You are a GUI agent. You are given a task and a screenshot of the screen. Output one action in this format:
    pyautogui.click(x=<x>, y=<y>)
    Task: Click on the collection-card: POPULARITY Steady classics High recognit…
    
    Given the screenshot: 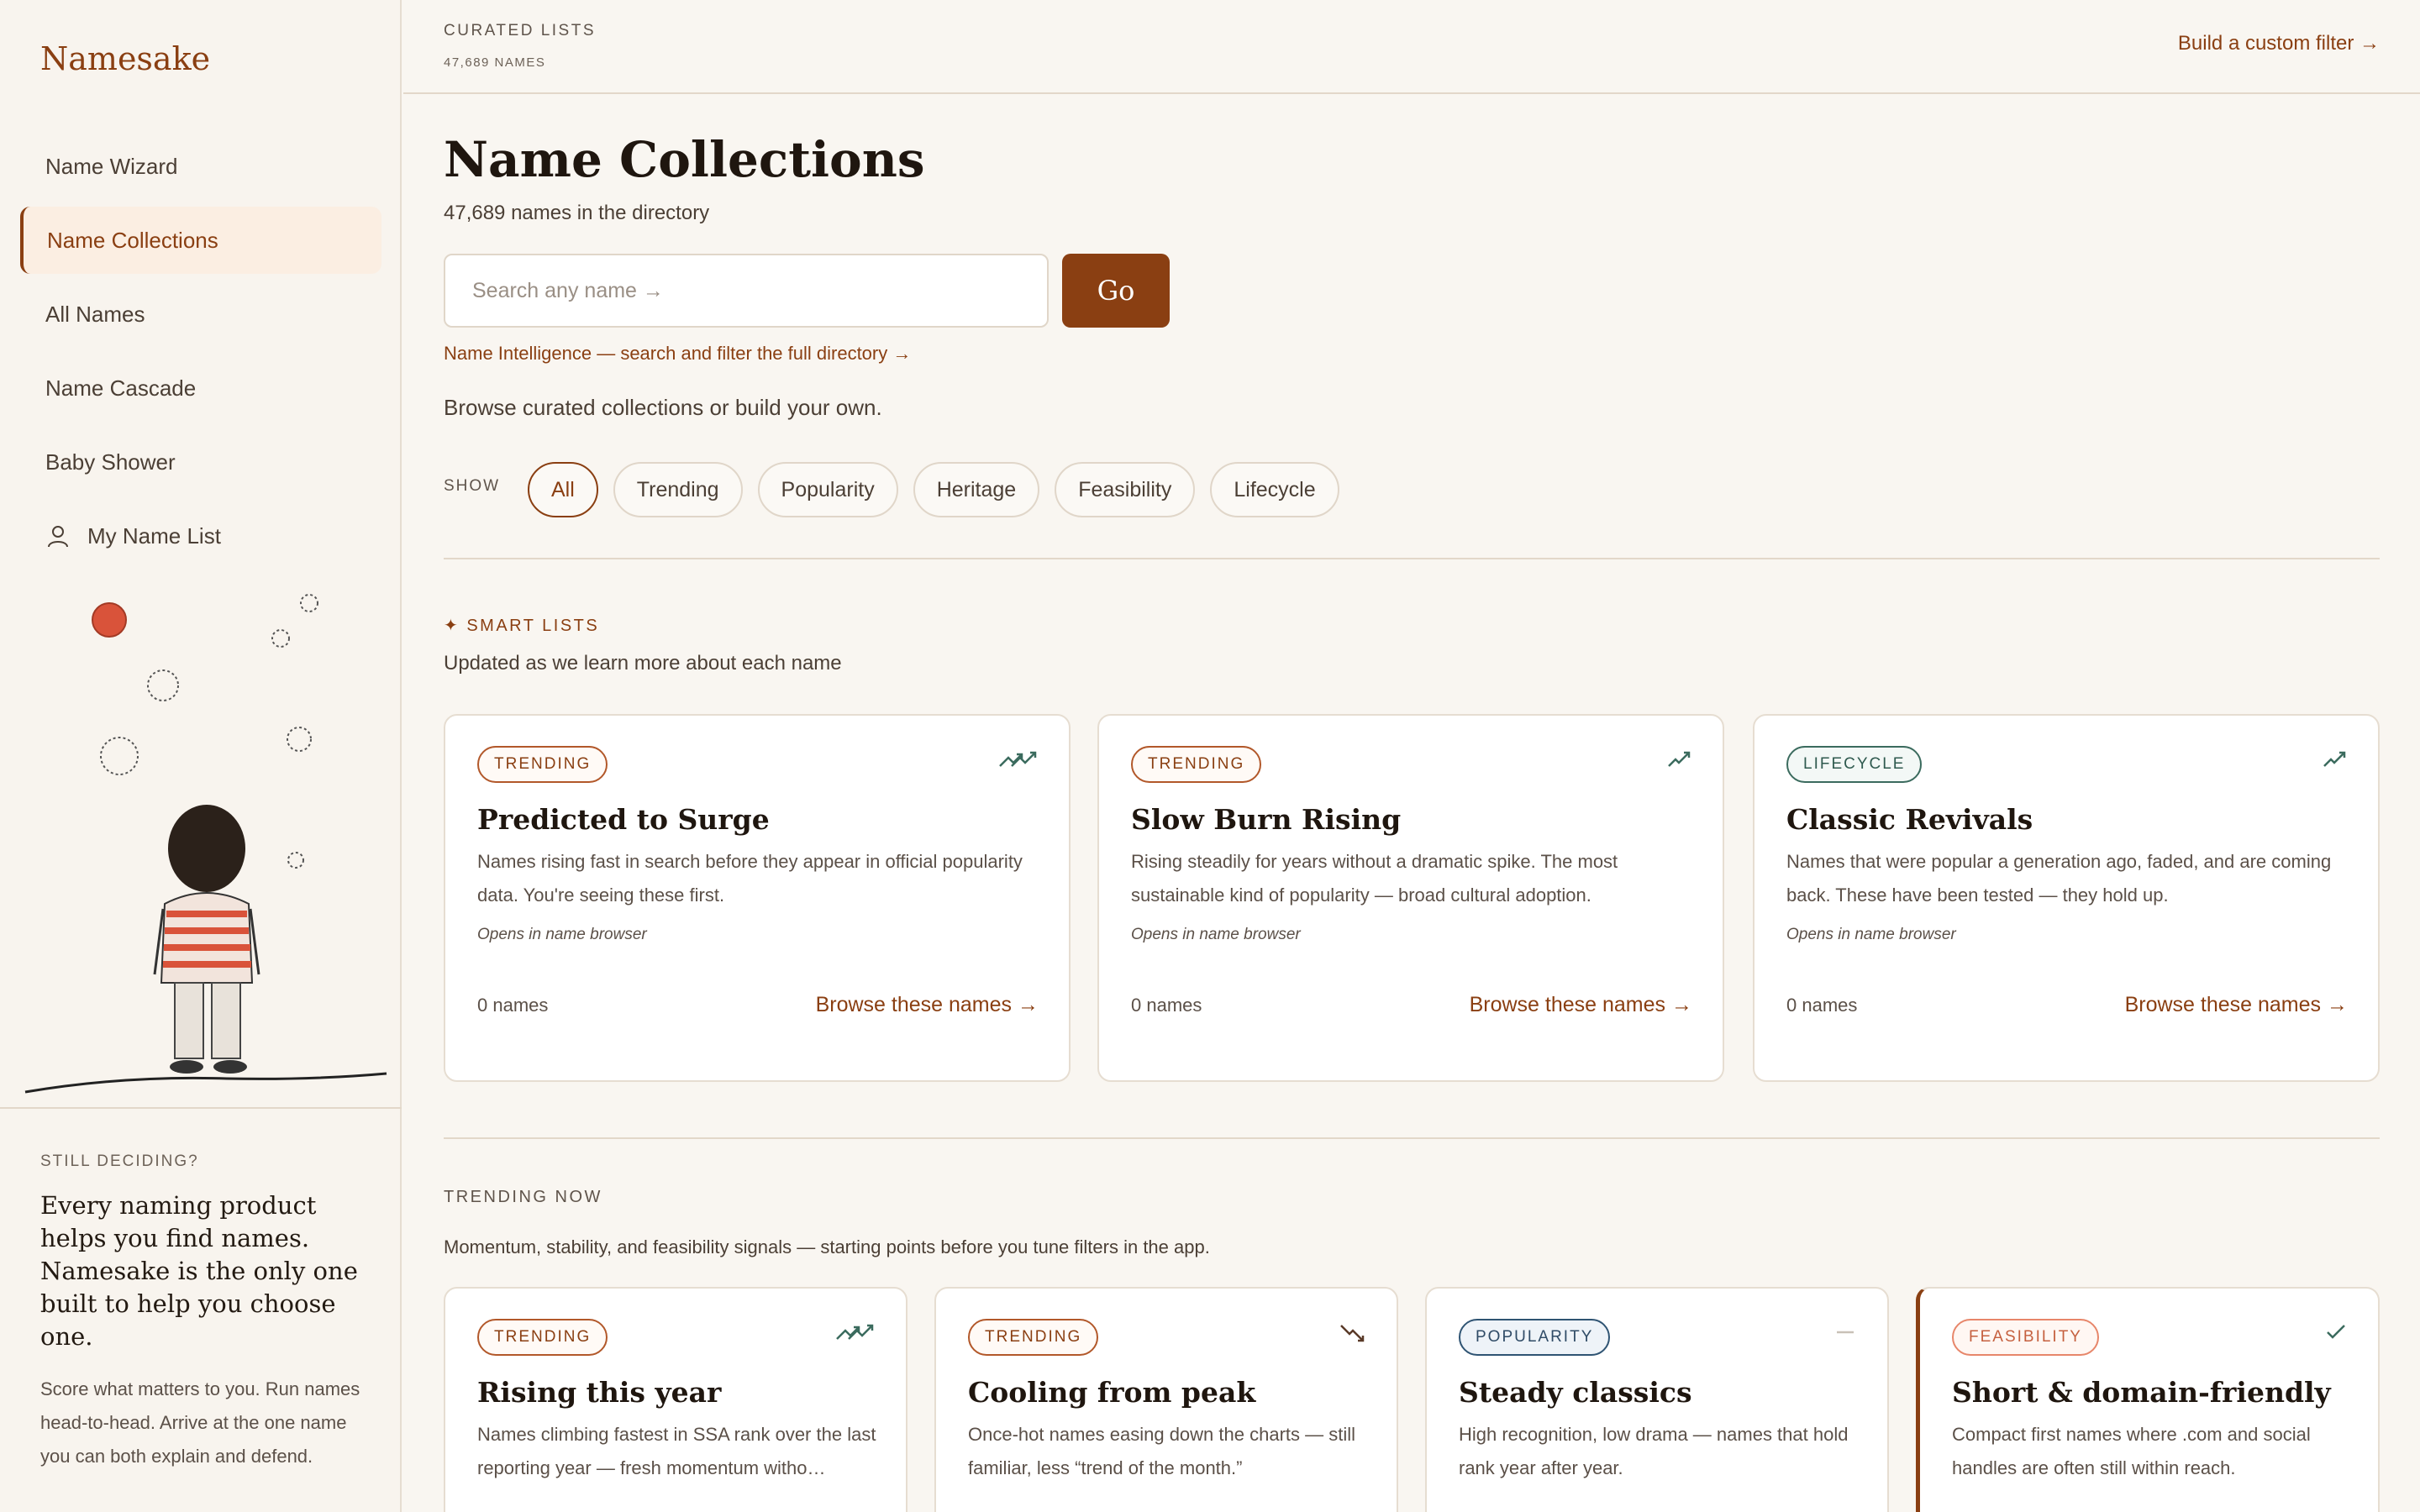 What is the action you would take?
    pyautogui.click(x=1657, y=1399)
    